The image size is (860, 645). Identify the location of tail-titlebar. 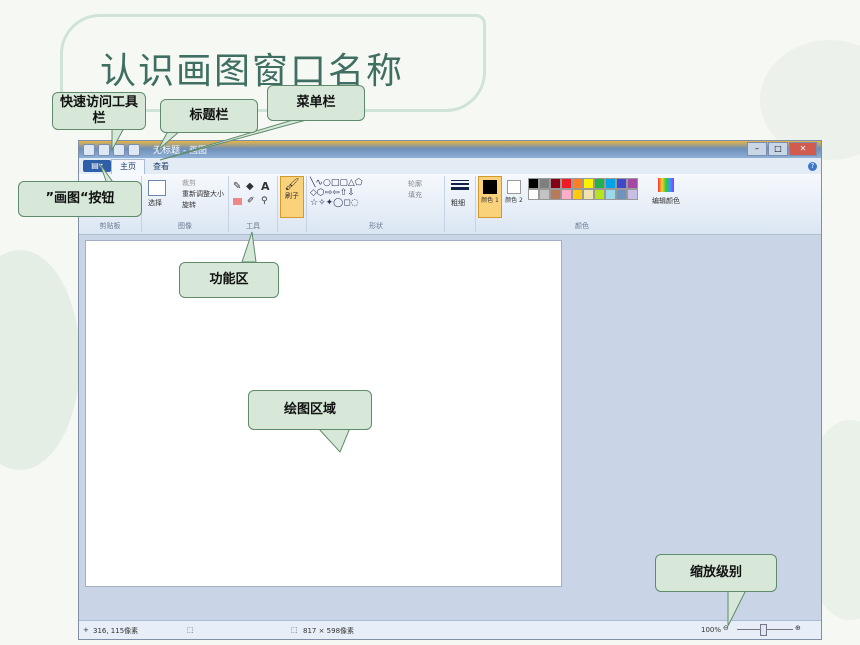
(169, 140).